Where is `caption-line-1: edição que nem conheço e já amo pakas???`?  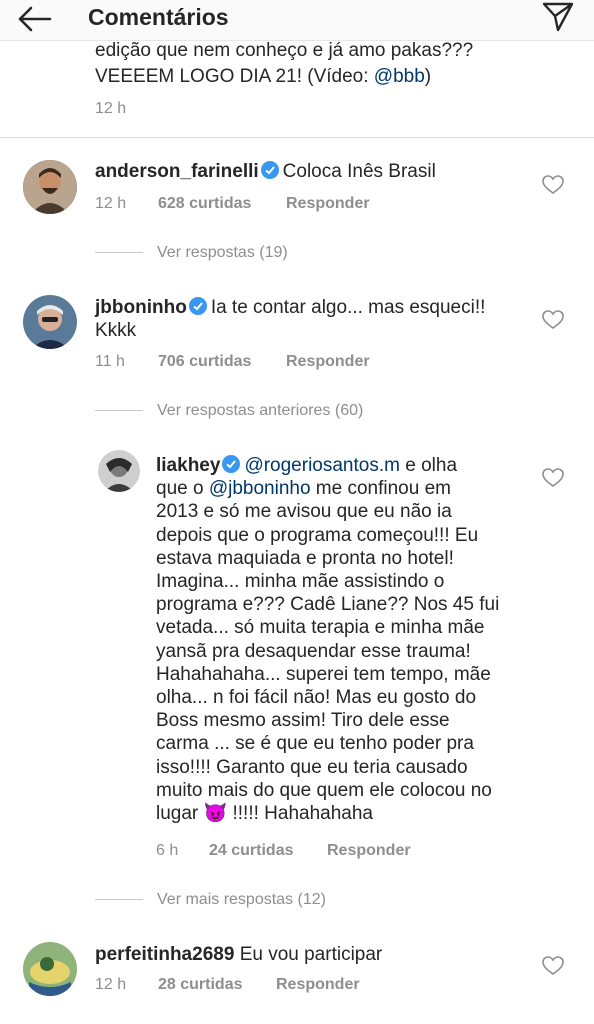 caption-line-1: edição que nem conheço e já amo pakas??? is located at coordinates (284, 50).